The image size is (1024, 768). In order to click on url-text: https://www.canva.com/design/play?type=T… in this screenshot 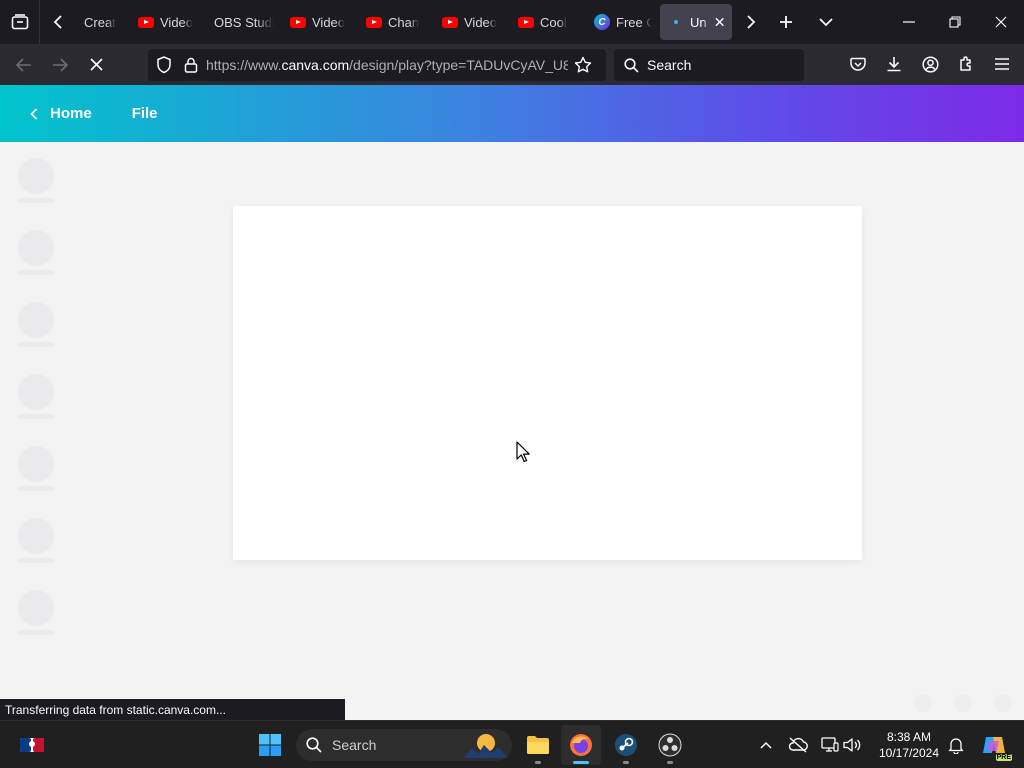, I will do `click(387, 65)`.